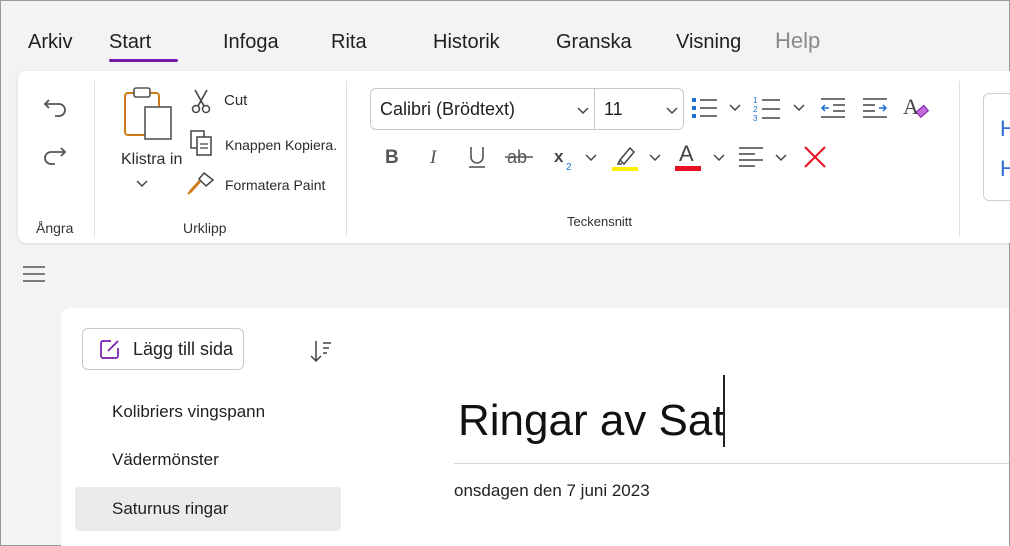 This screenshot has width=1010, height=546. Describe the element at coordinates (625, 157) in the screenshot. I see `highlight-icon` at that location.